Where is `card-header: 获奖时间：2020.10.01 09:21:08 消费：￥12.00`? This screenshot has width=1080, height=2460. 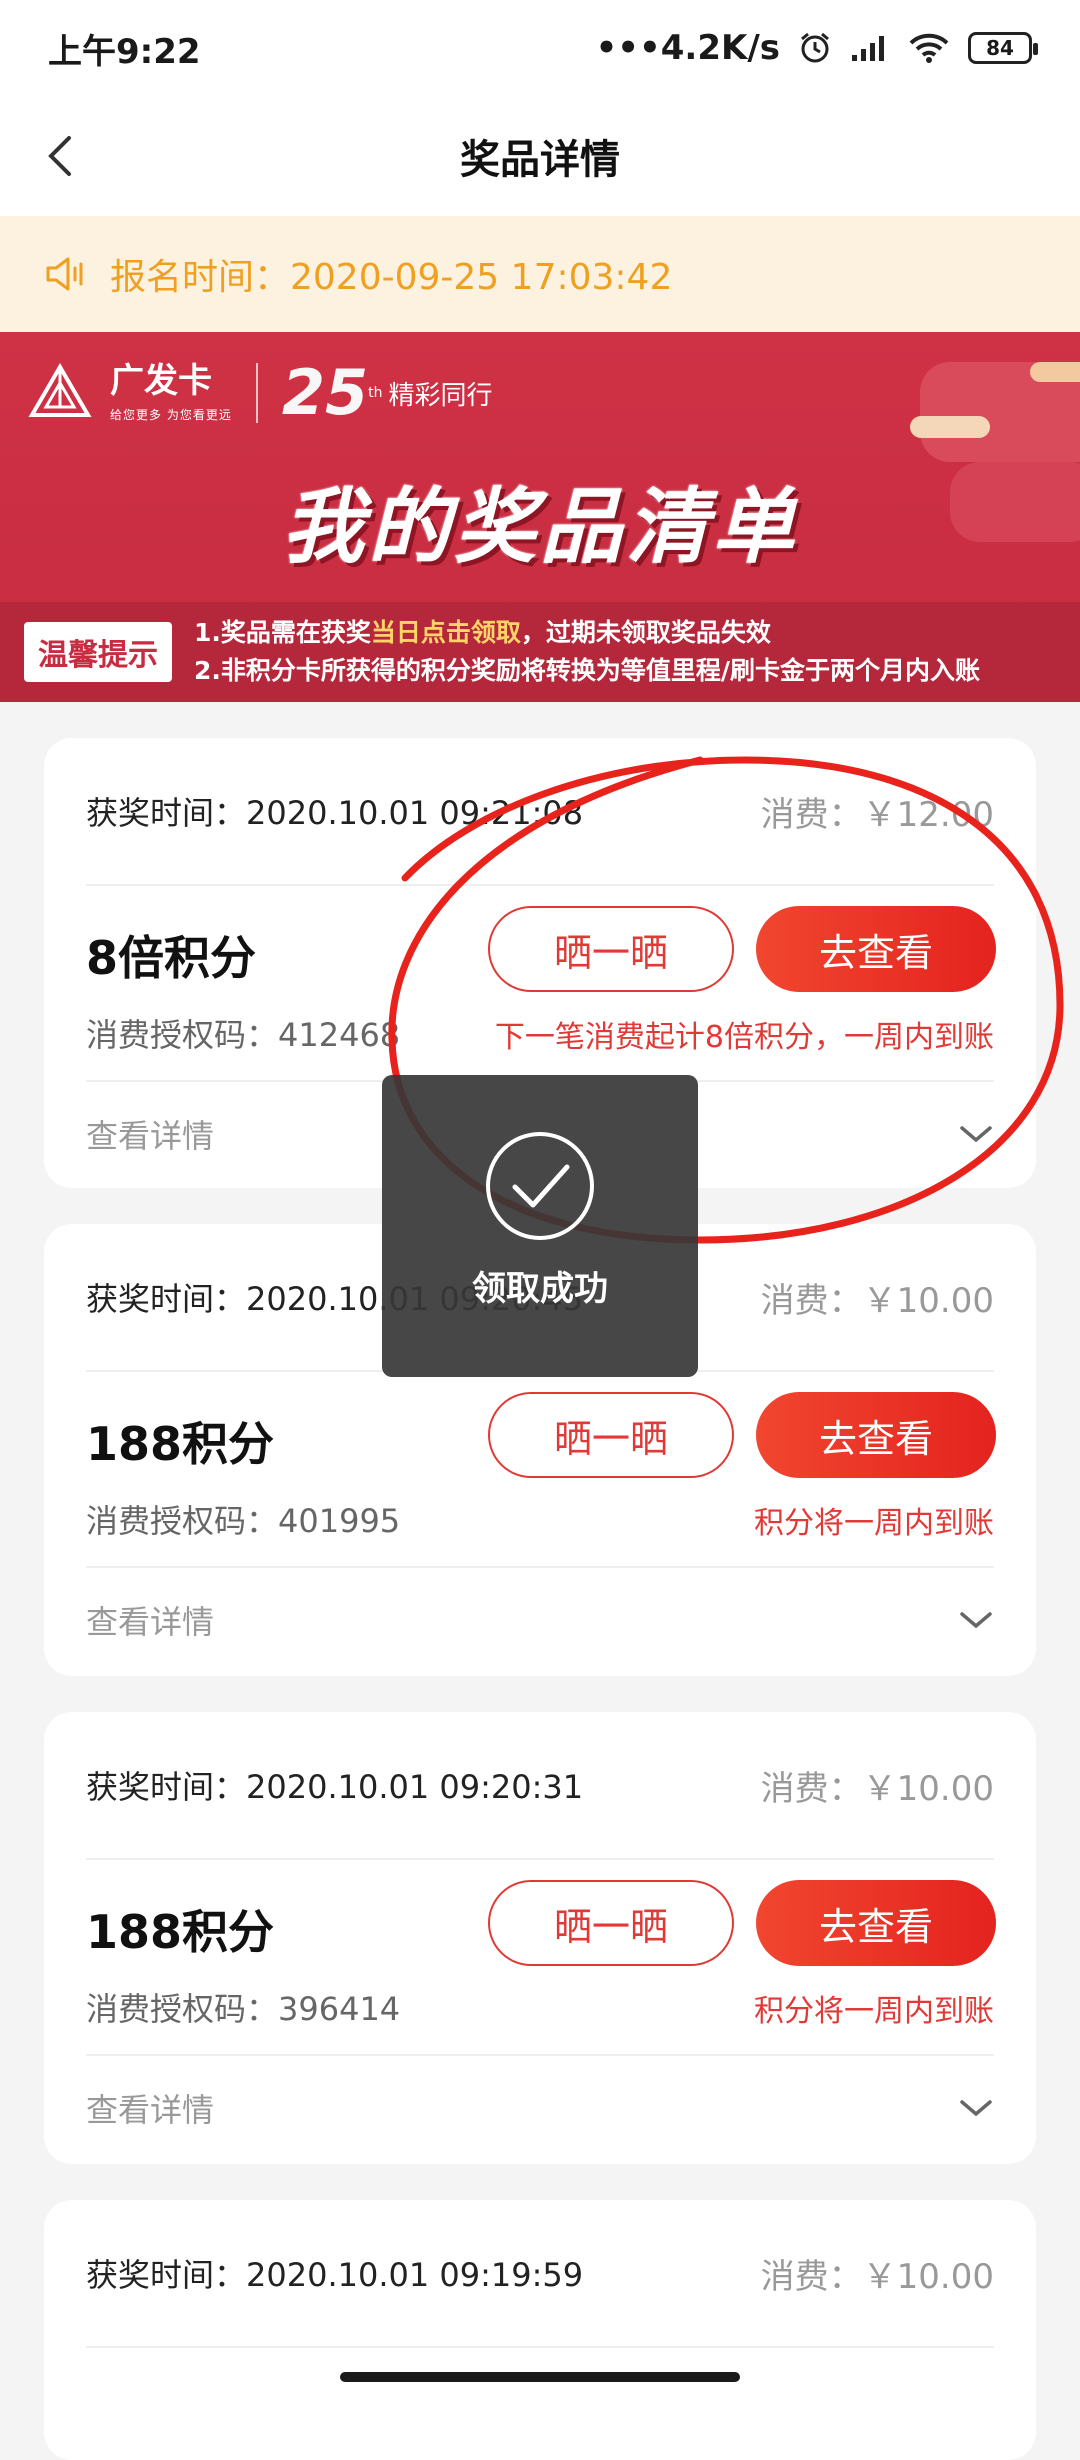 card-header: 获奖时间：2020.10.01 09:21:08 消费：￥12.00 is located at coordinates (540, 812).